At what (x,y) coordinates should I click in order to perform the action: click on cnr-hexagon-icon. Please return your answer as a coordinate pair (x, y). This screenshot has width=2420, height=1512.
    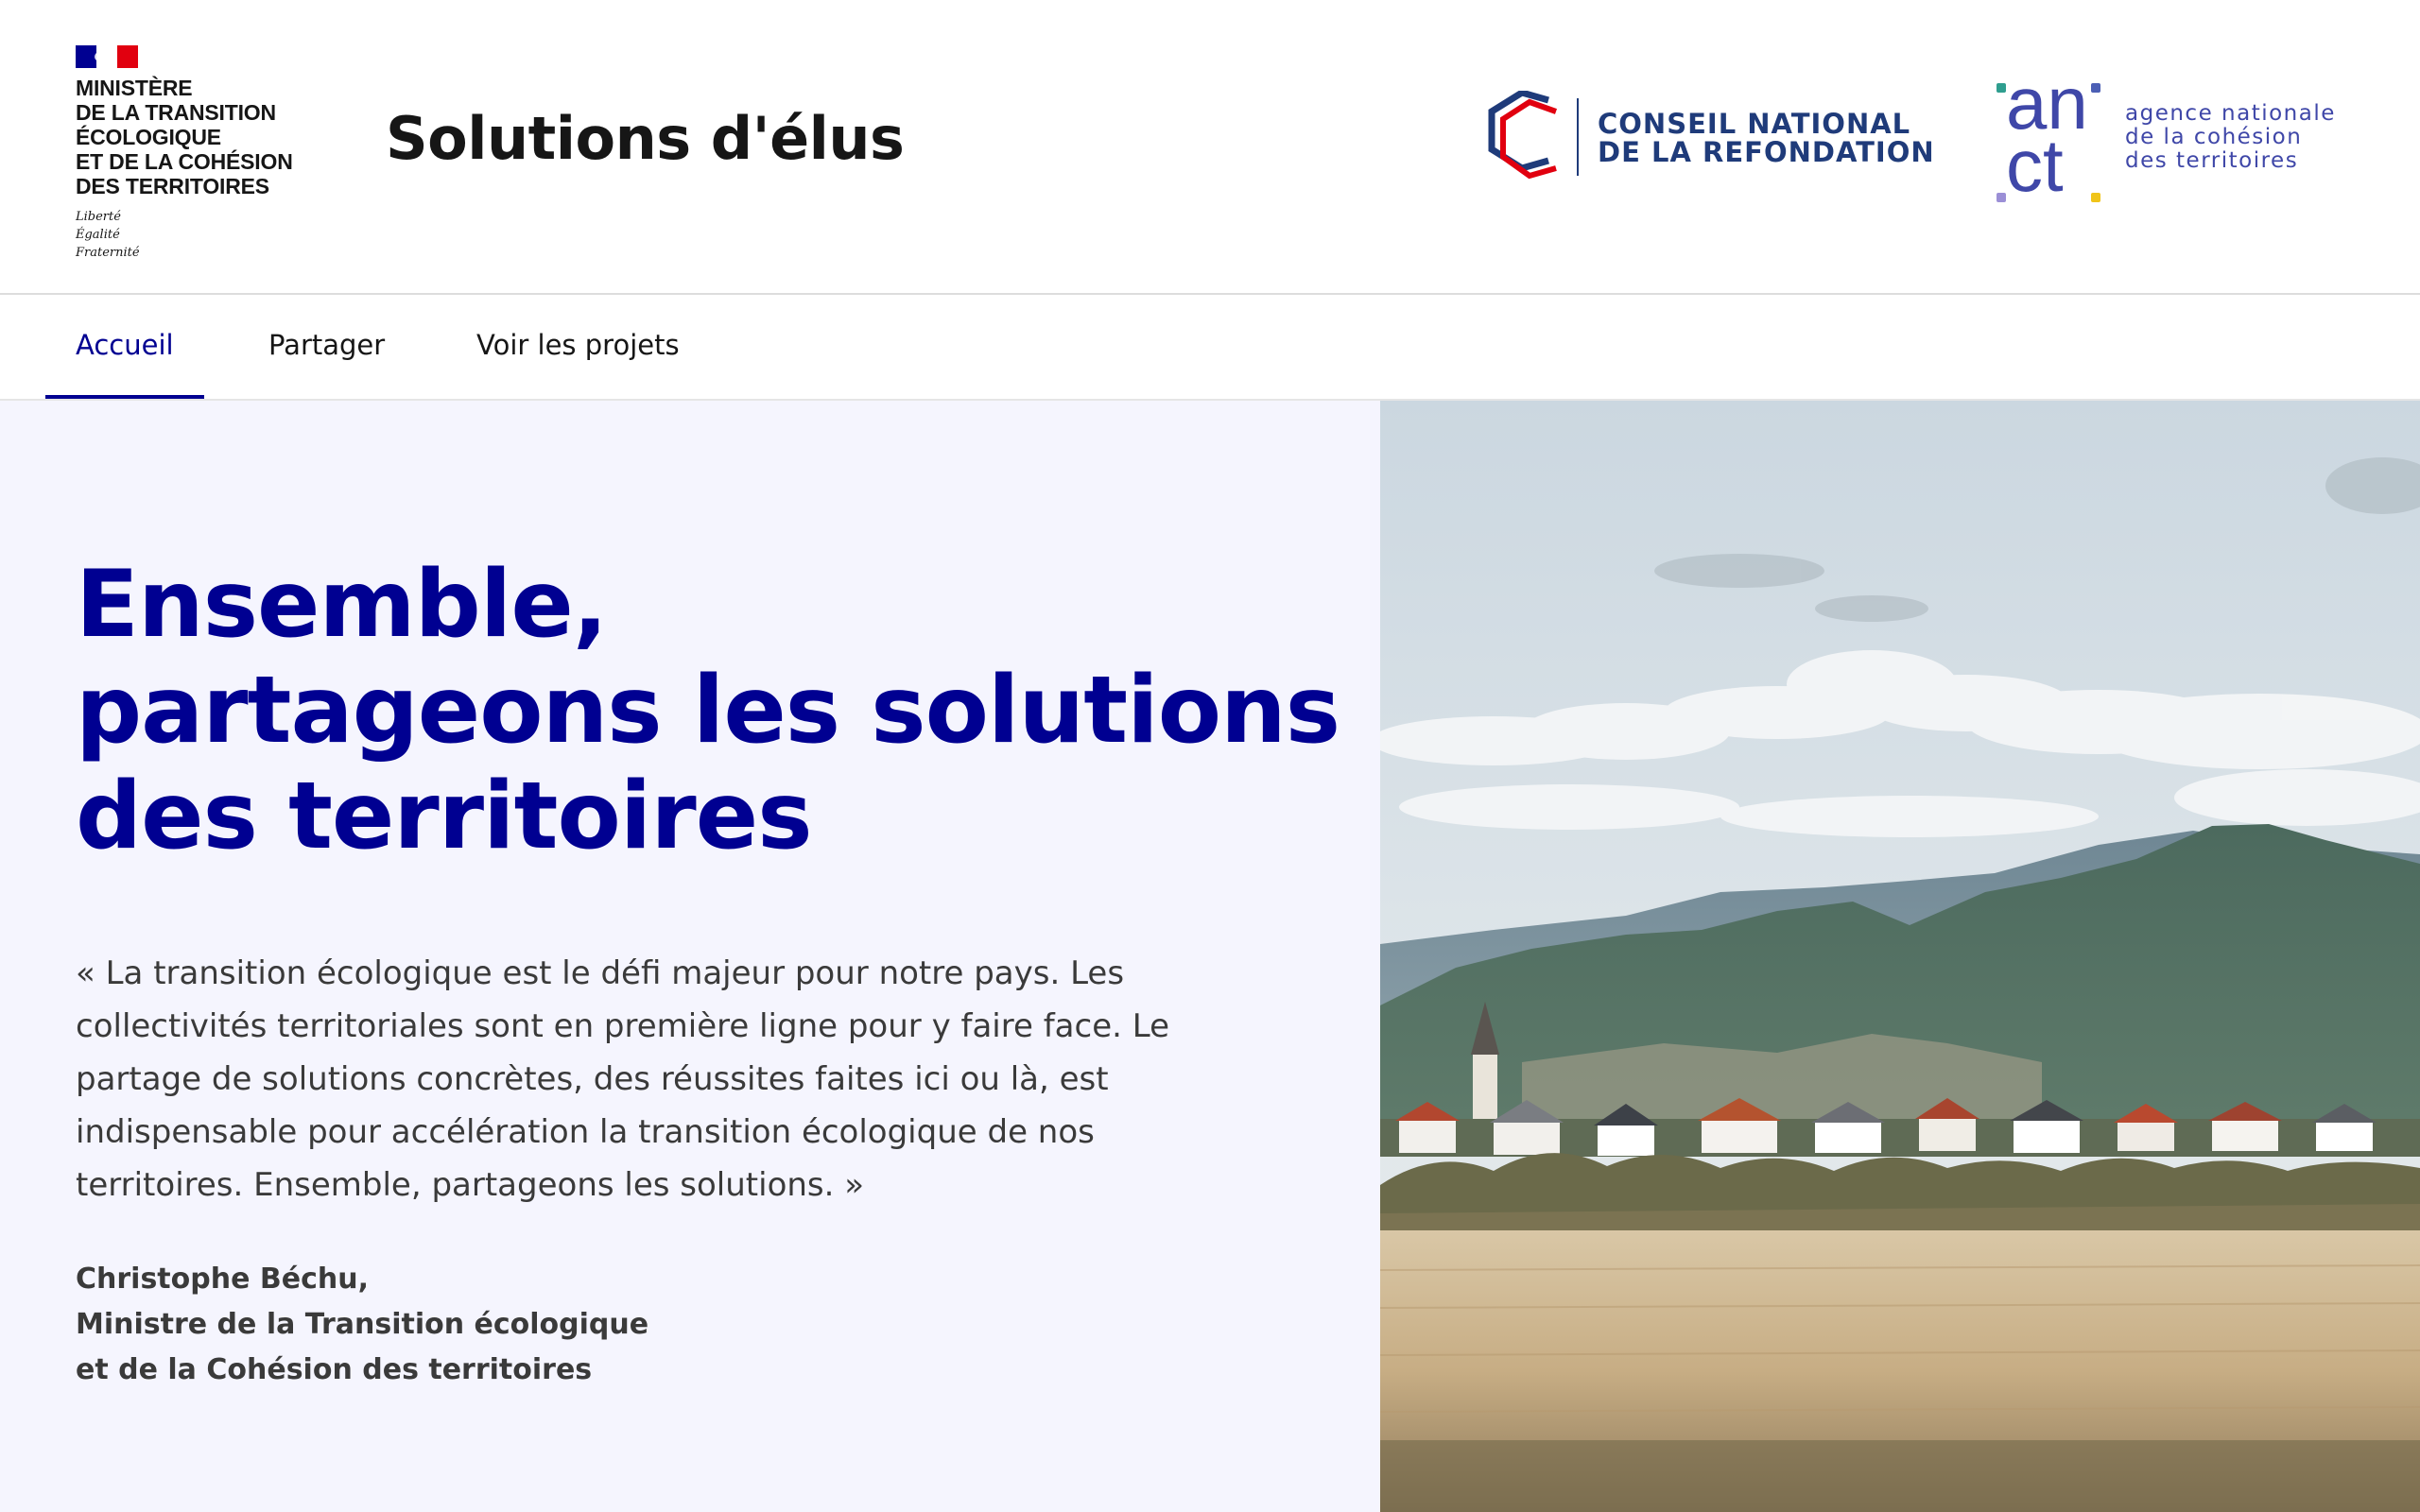
    Looking at the image, I should click on (1523, 135).